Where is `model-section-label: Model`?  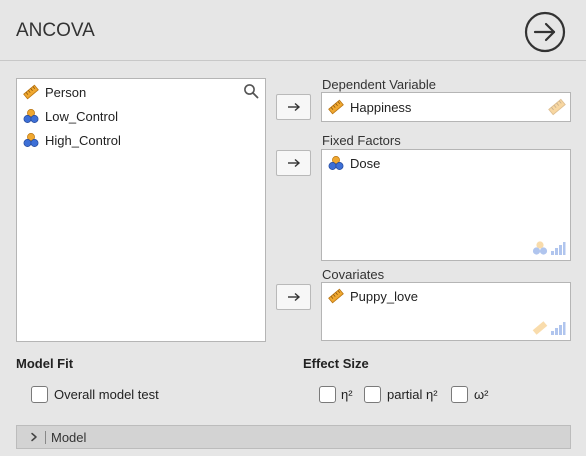
model-section-label: Model is located at coordinates (69, 437).